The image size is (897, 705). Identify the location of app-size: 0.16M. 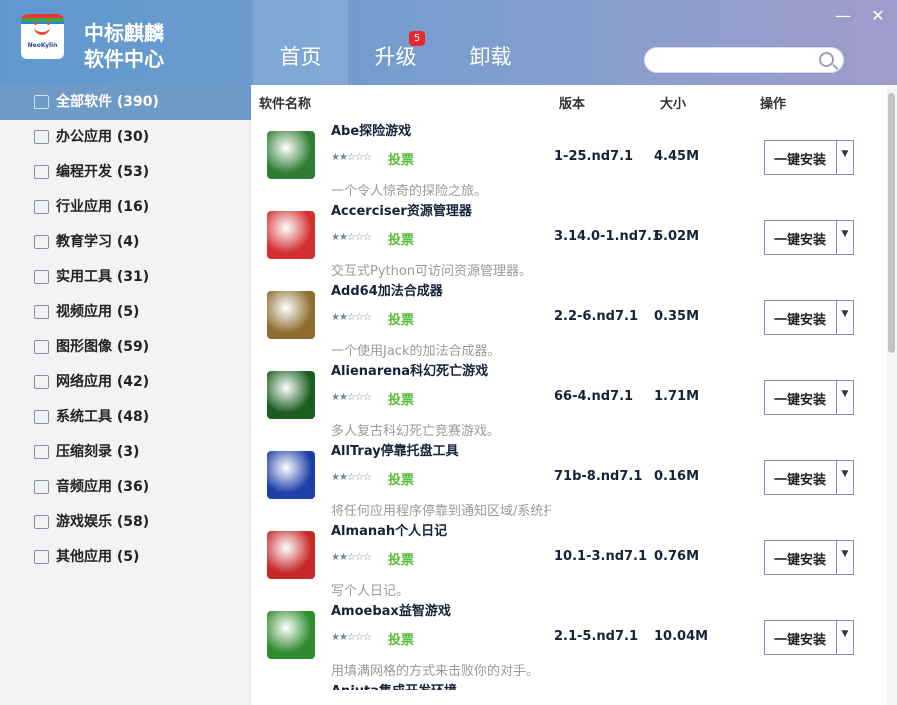
(677, 476).